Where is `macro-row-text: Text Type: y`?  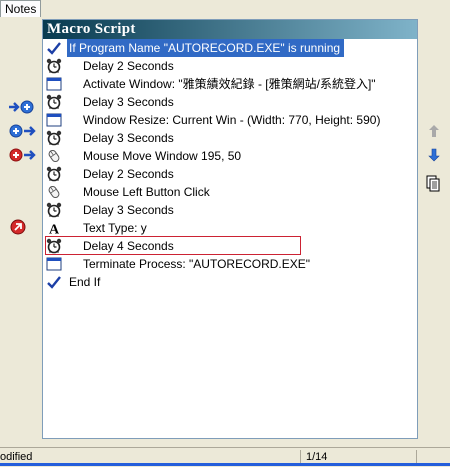
macro-row-text: Text Type: y is located at coordinates (115, 228).